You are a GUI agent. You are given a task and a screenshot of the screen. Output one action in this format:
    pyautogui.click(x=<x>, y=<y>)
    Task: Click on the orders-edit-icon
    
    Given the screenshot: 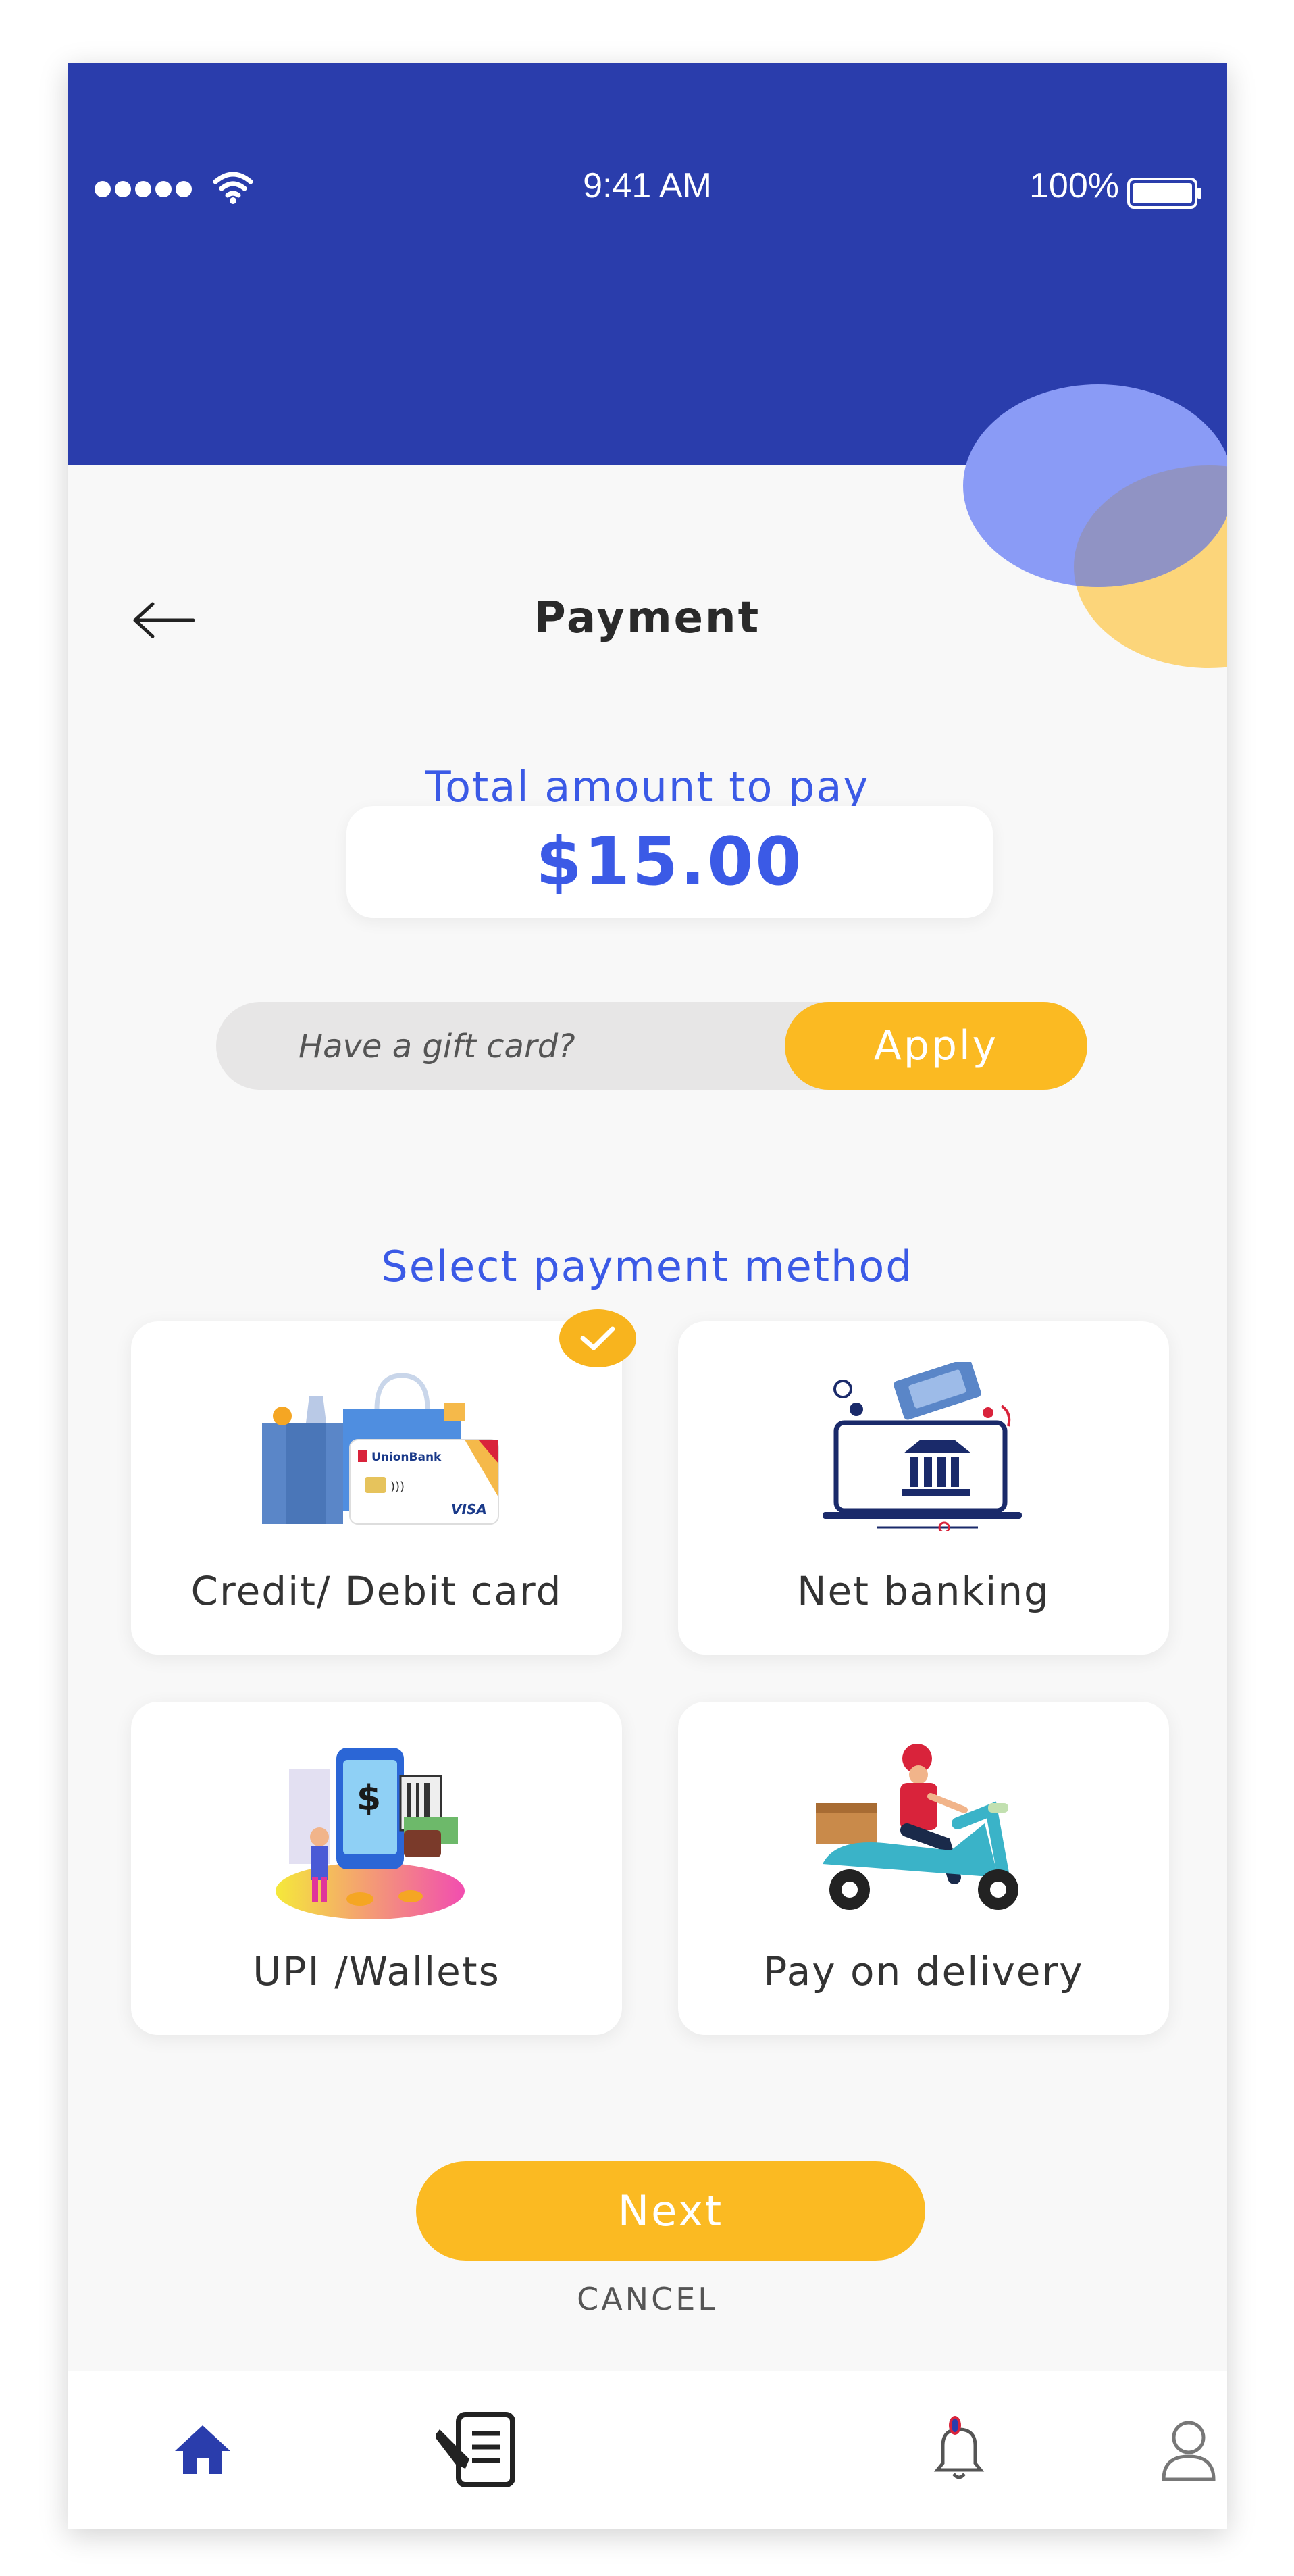 What is the action you would take?
    pyautogui.click(x=475, y=2449)
    